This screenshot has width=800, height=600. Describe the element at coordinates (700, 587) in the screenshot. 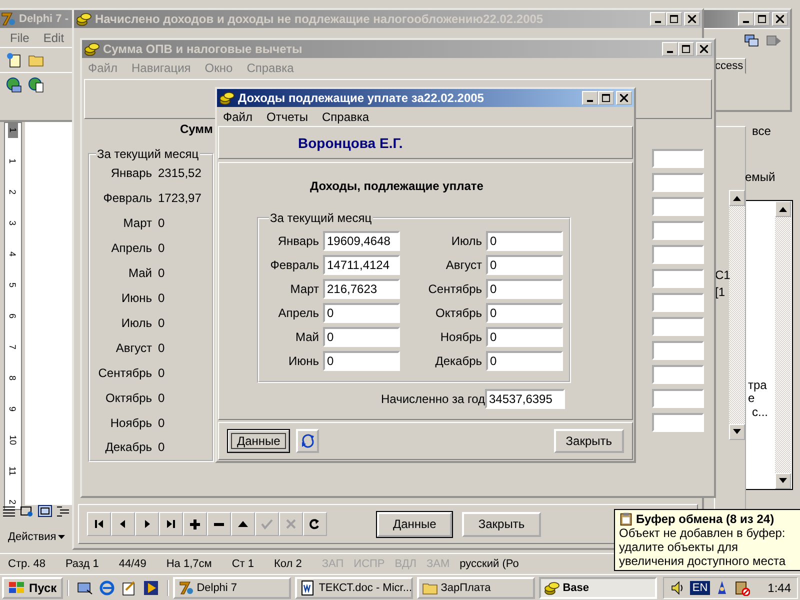

I see `language-indicator: EN` at that location.